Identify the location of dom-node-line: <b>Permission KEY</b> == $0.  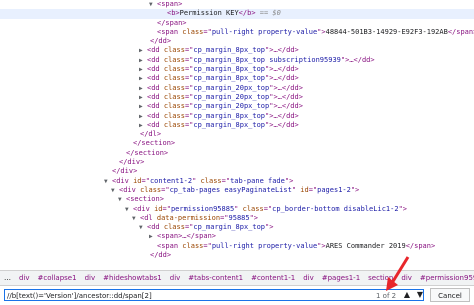
(237, 14).